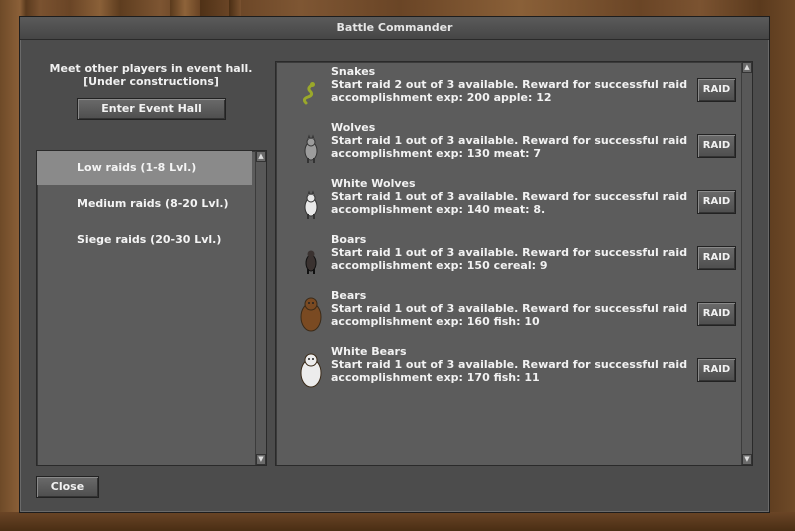 The height and width of the screenshot is (531, 795). Describe the element at coordinates (439, 265) in the screenshot. I see `raid-description-line2: accomplishment exp: 150 cereal: 9` at that location.